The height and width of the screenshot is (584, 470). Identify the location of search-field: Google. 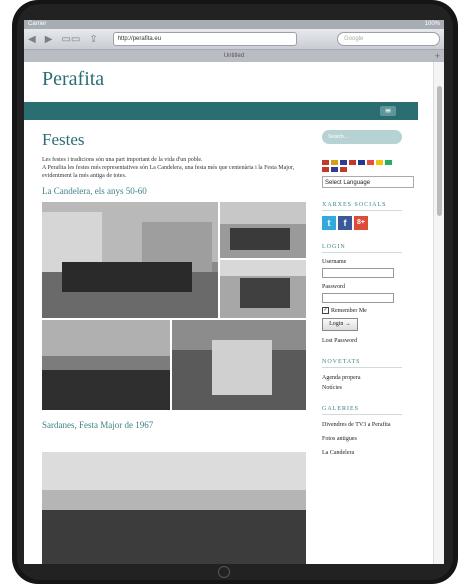
(388, 39).